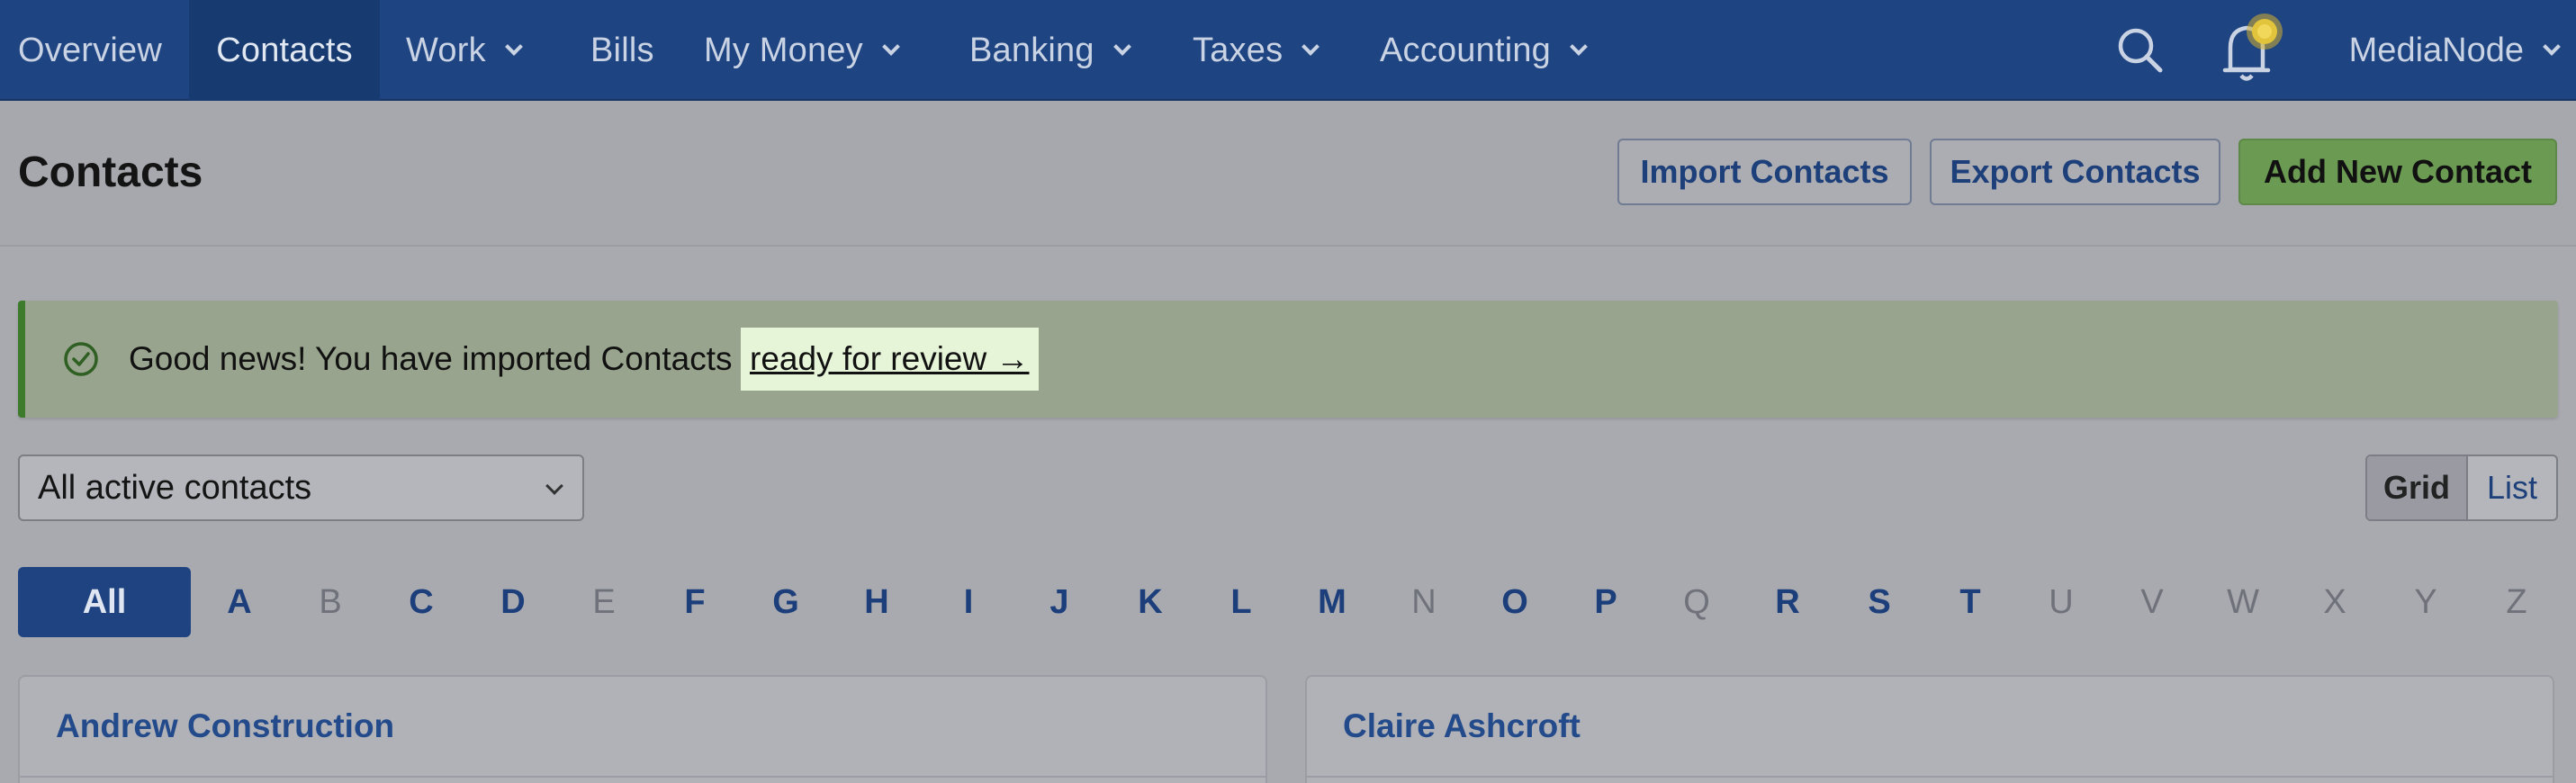  Describe the element at coordinates (1515, 602) in the screenshot. I see `alphabet-letter-o: O` at that location.